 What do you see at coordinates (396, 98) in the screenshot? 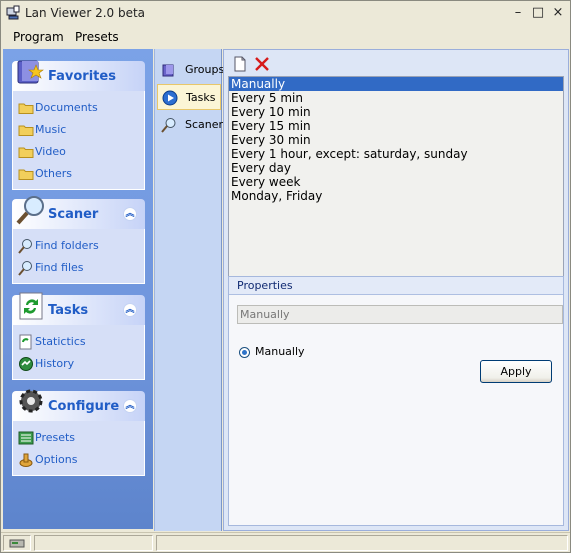
I see `list-item: Every 5 min` at bounding box center [396, 98].